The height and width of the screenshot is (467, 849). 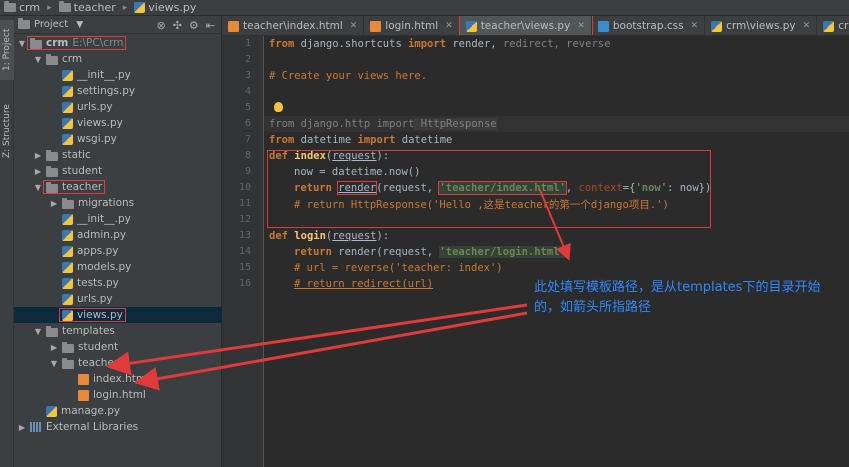 I want to click on hide-panel-icon: ⇤, so click(x=210, y=25).